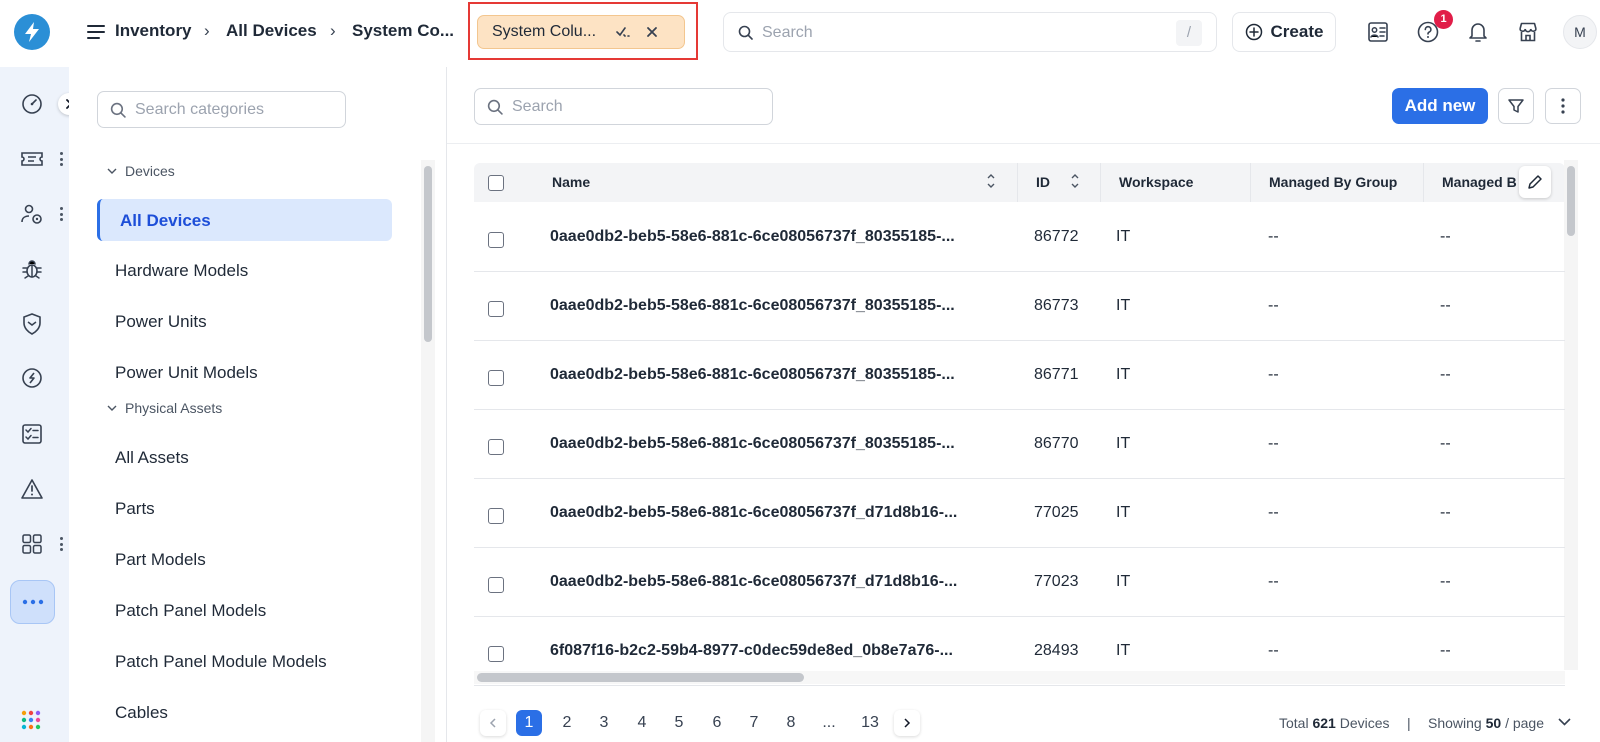  What do you see at coordinates (32, 324) in the screenshot?
I see `shield-icon` at bounding box center [32, 324].